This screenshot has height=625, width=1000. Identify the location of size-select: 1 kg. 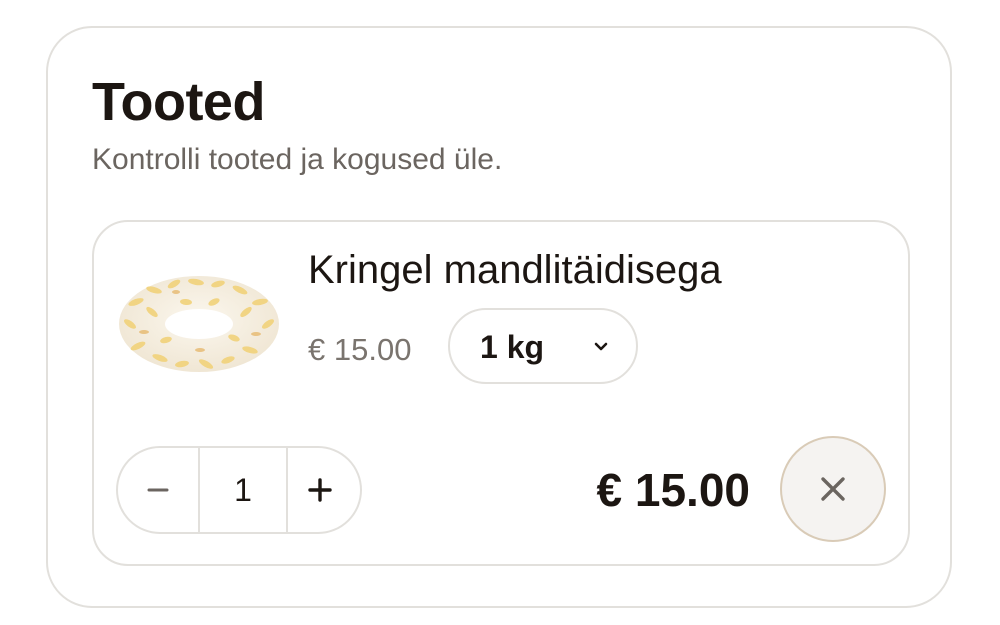
(543, 346).